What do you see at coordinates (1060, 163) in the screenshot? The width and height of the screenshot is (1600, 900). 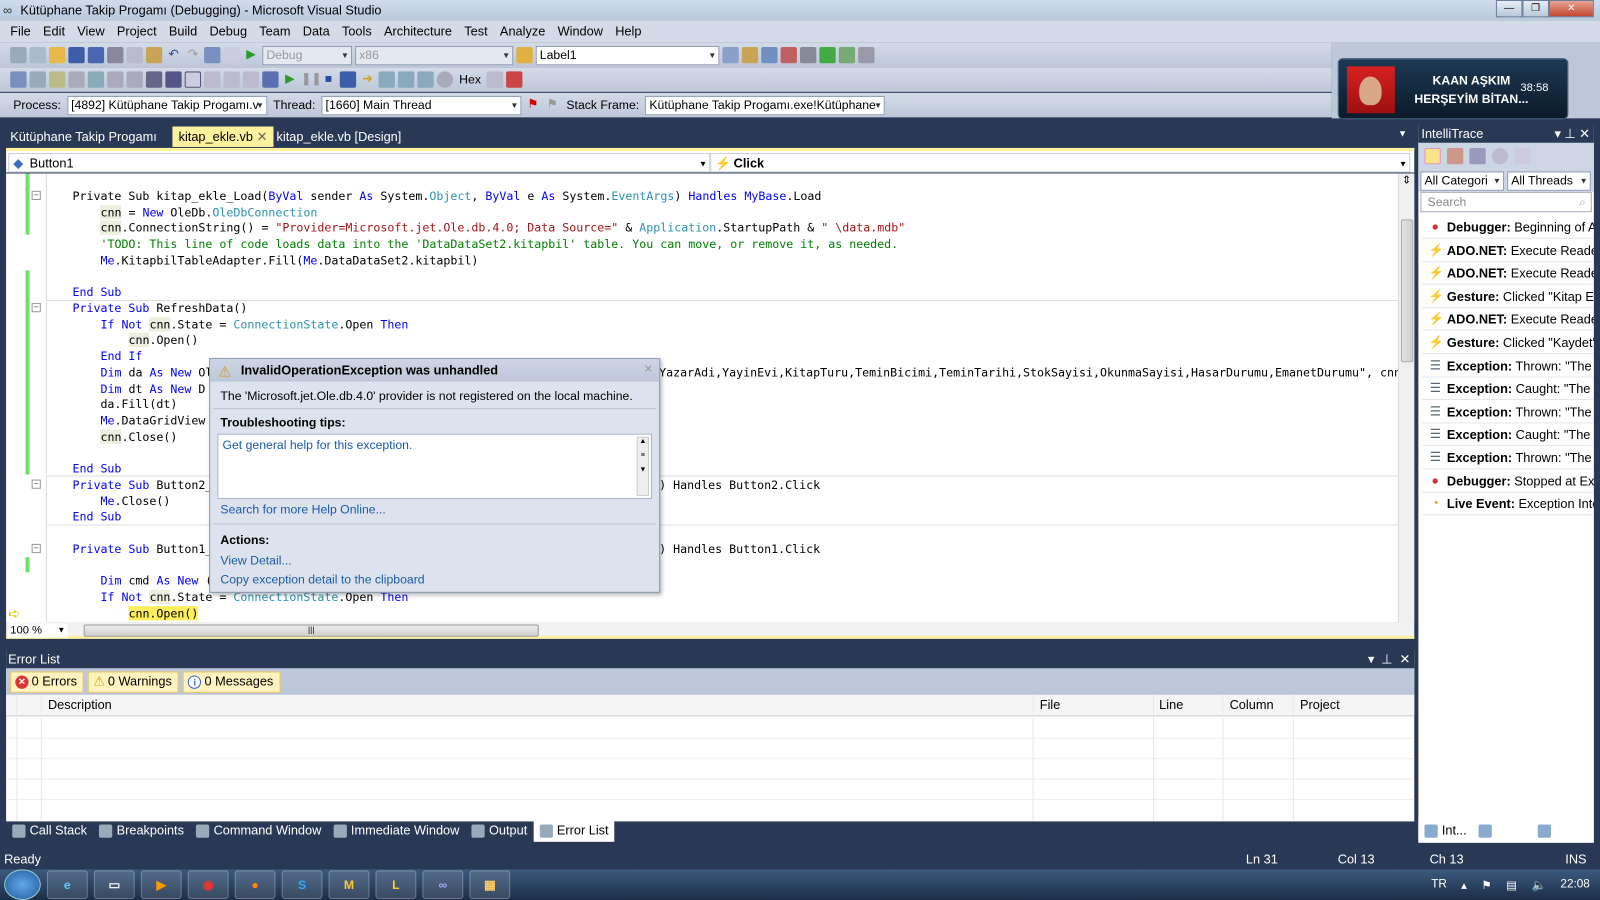 I see `member-dropdown: ⚡ Click ▼` at bounding box center [1060, 163].